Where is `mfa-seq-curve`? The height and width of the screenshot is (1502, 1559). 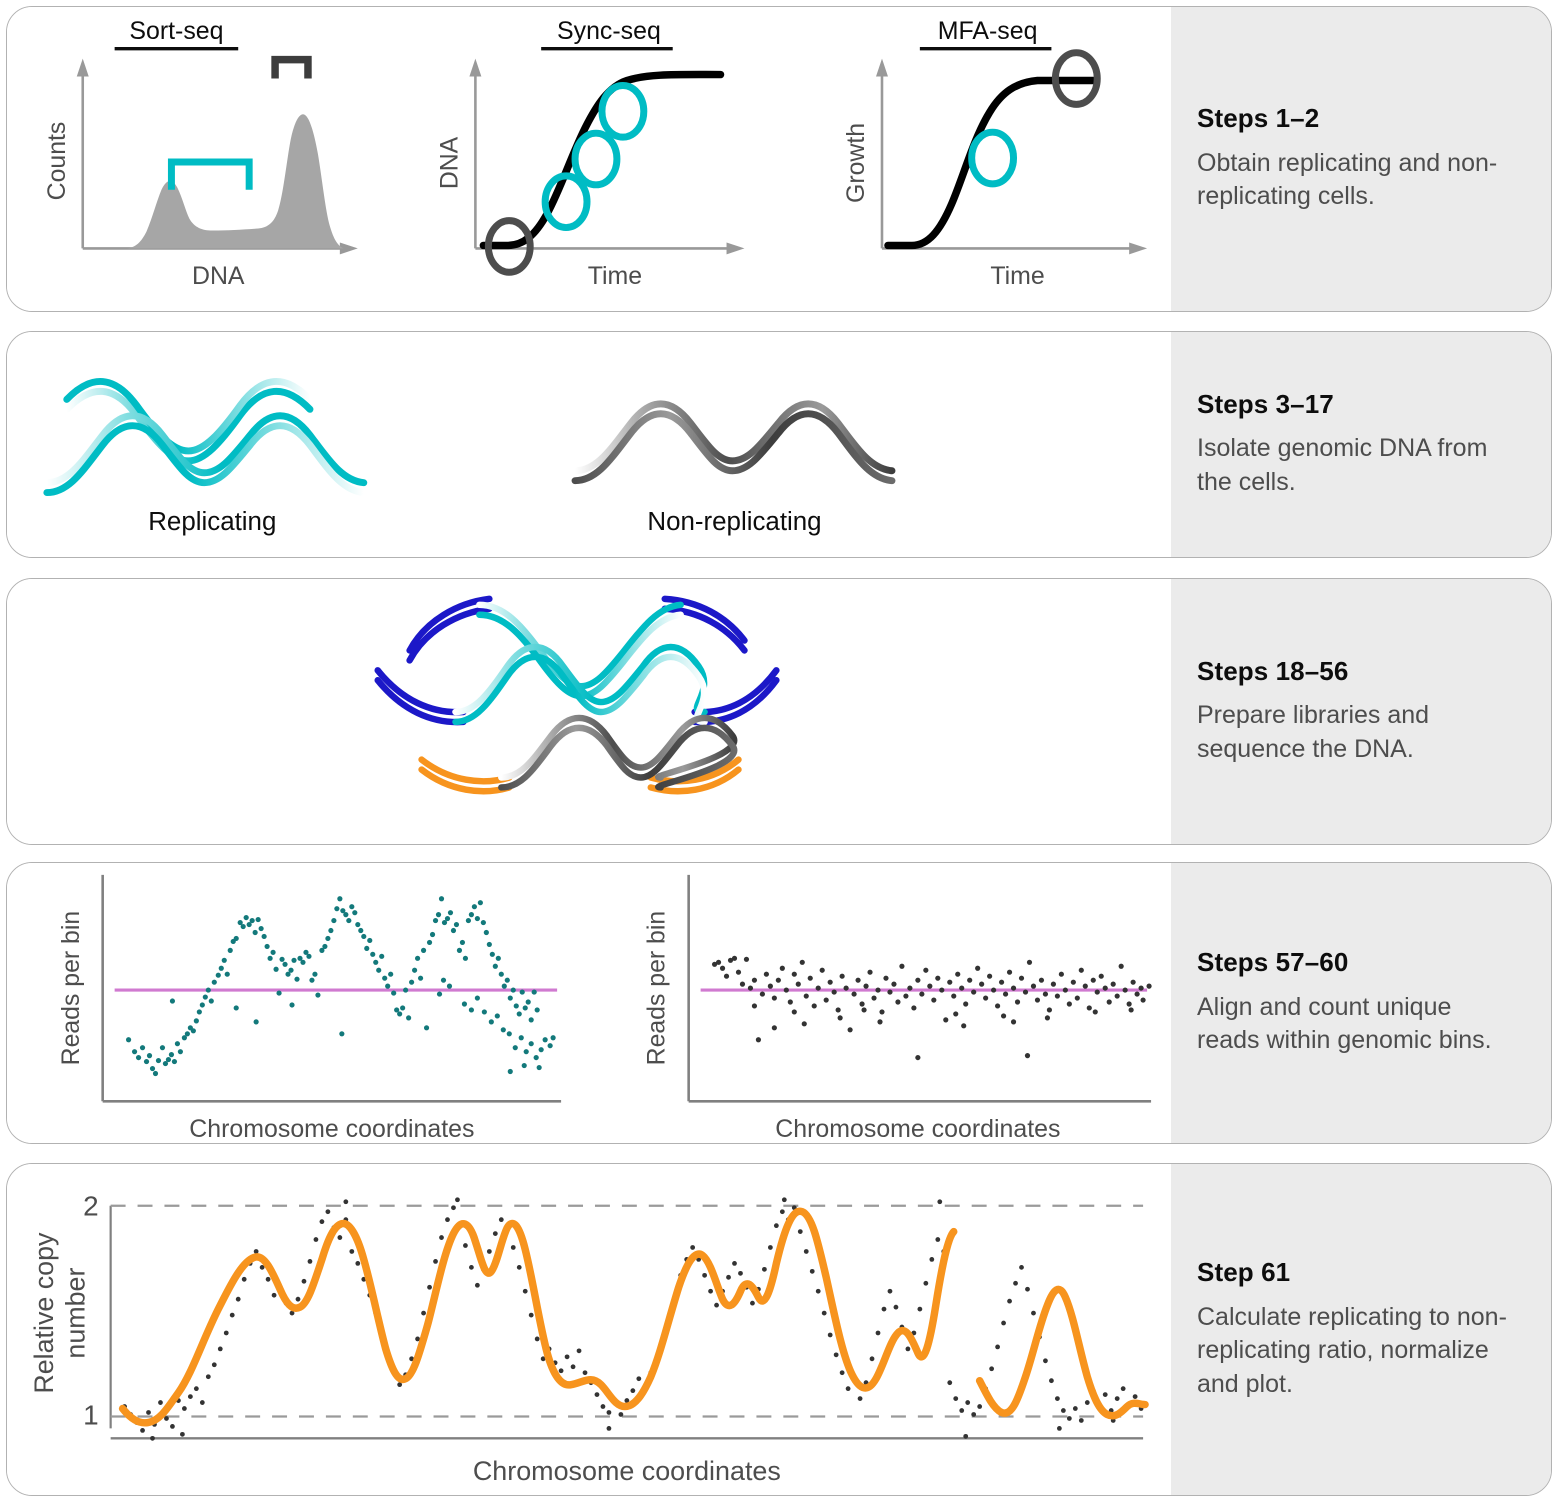
mfa-seq-curve is located at coordinates (991, 163).